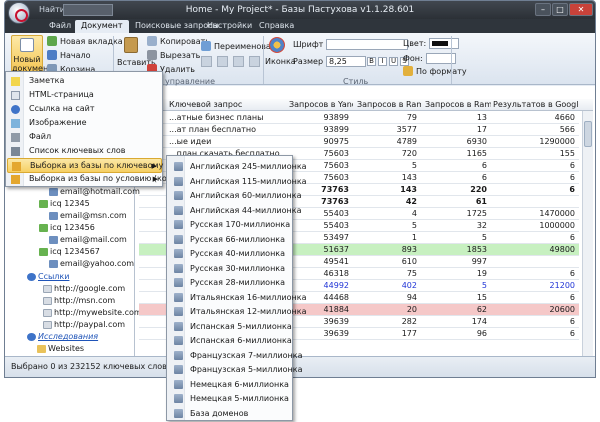  What do you see at coordinates (230, 384) in the screenshot?
I see `submenu-item: Немецкая 6-миллионка` at bounding box center [230, 384].